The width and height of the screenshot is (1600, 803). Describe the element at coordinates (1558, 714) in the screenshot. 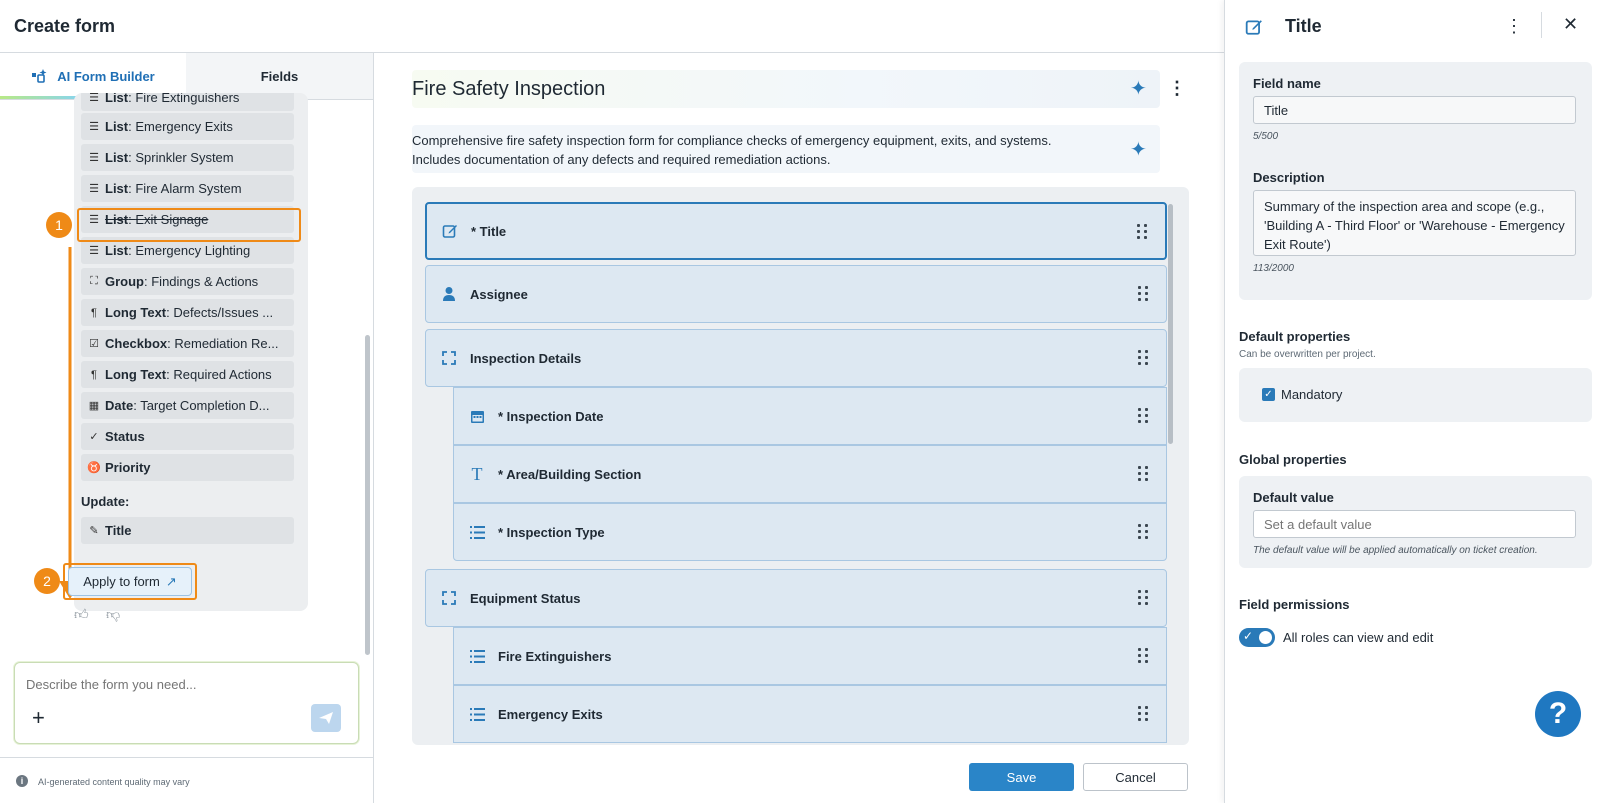

I see `help-button: ?` at that location.